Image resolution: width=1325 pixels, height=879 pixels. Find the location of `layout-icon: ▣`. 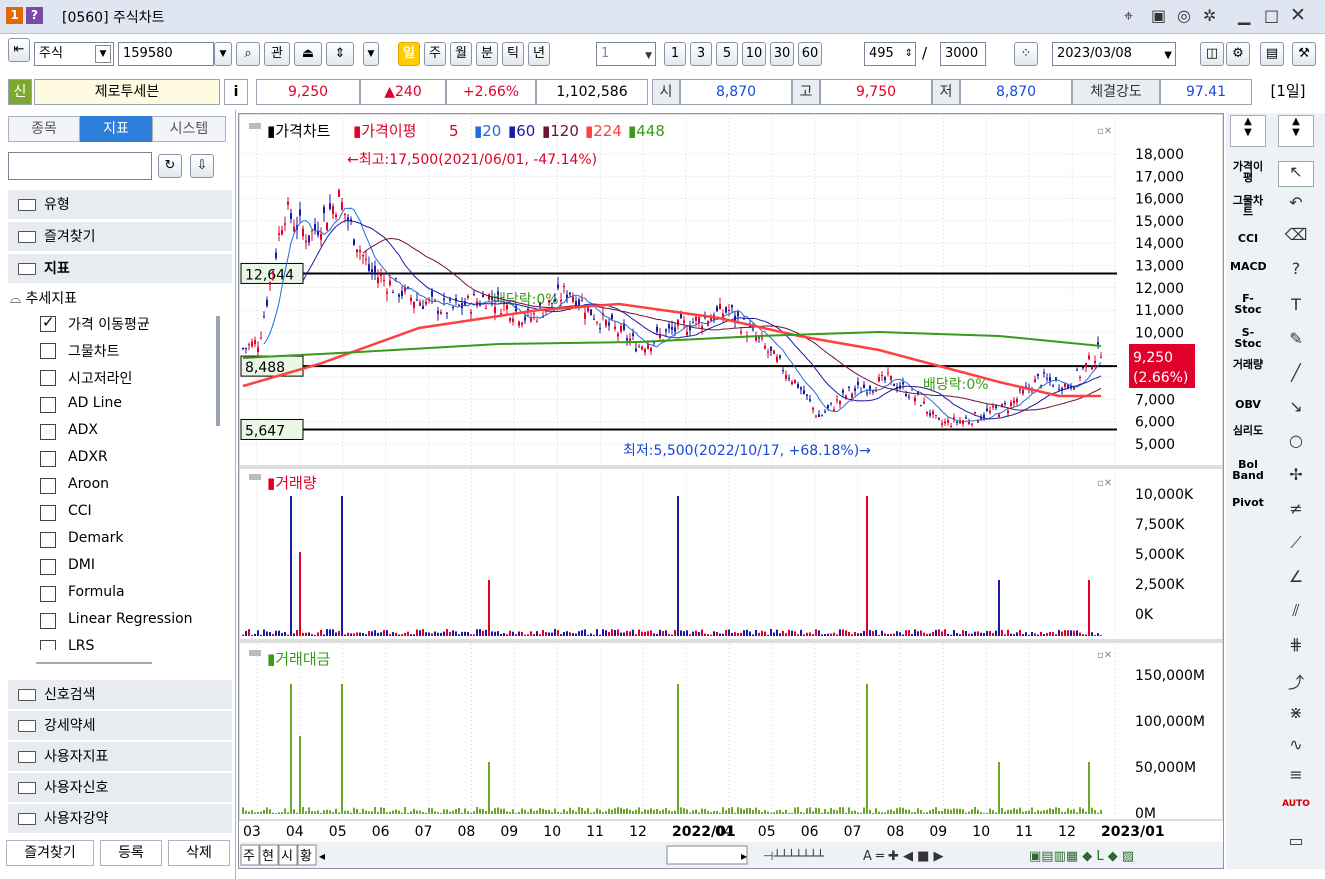

layout-icon: ▣ is located at coordinates (1158, 15).